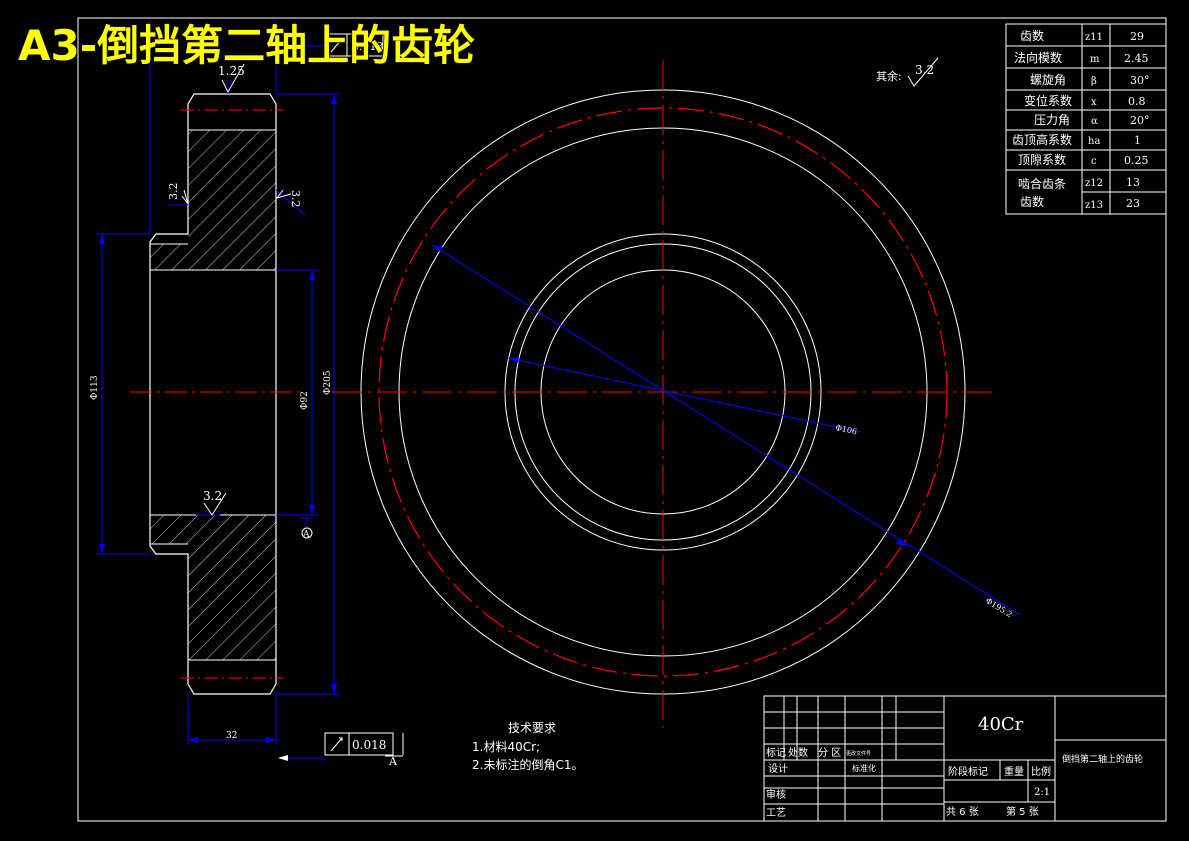 This screenshot has width=1189, height=841. I want to click on param-row: 螺旋角 β 30°, so click(1090, 80).